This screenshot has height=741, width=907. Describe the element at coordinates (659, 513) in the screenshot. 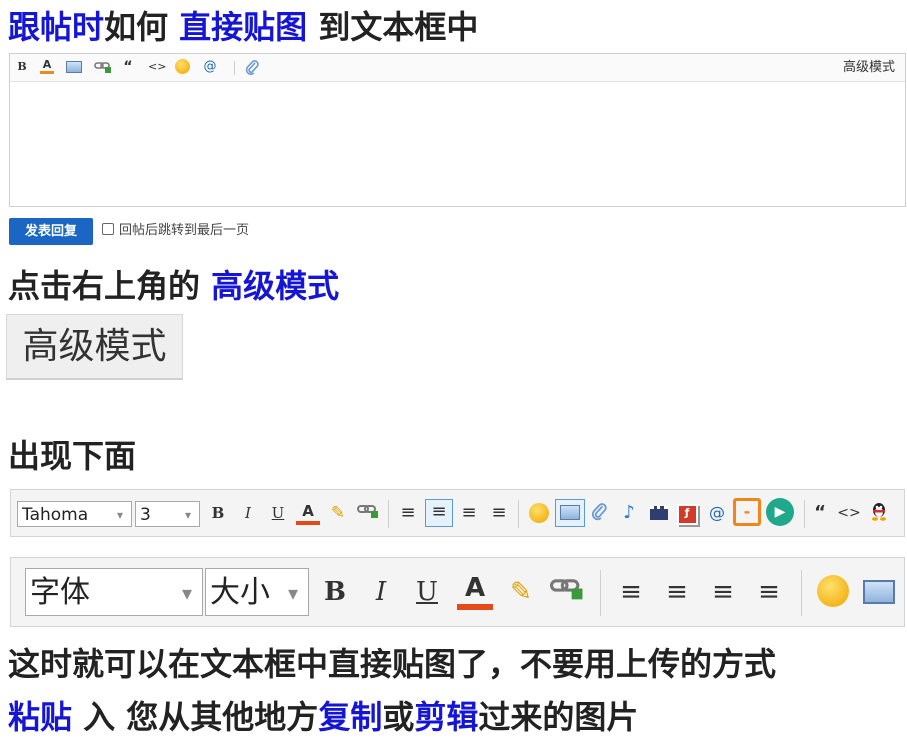

I see `video-icon` at that location.